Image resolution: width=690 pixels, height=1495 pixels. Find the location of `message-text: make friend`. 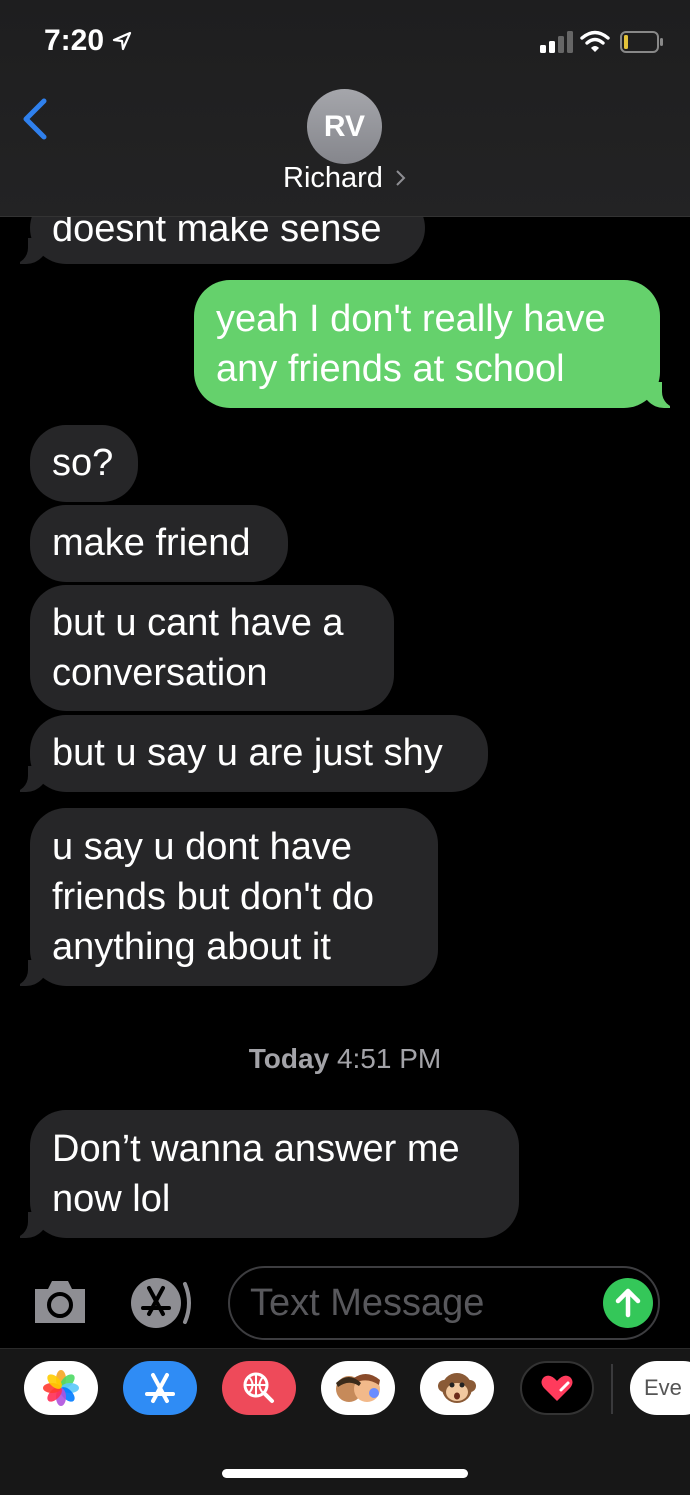

message-text: make friend is located at coordinates (151, 543).